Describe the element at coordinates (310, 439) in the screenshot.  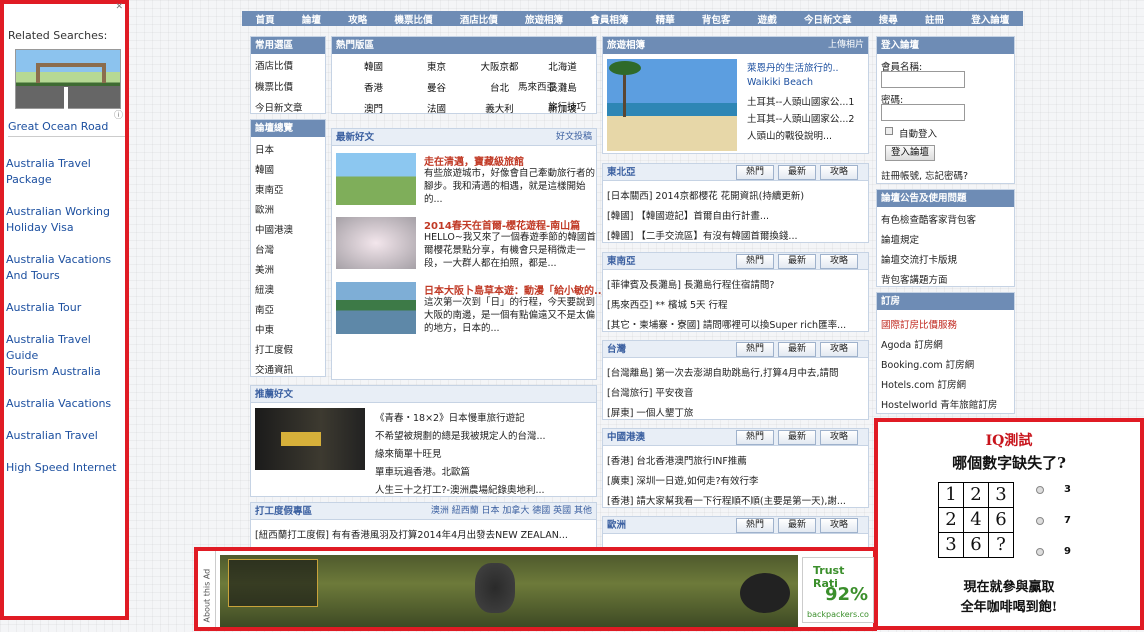
I see `recommend-thumb` at that location.